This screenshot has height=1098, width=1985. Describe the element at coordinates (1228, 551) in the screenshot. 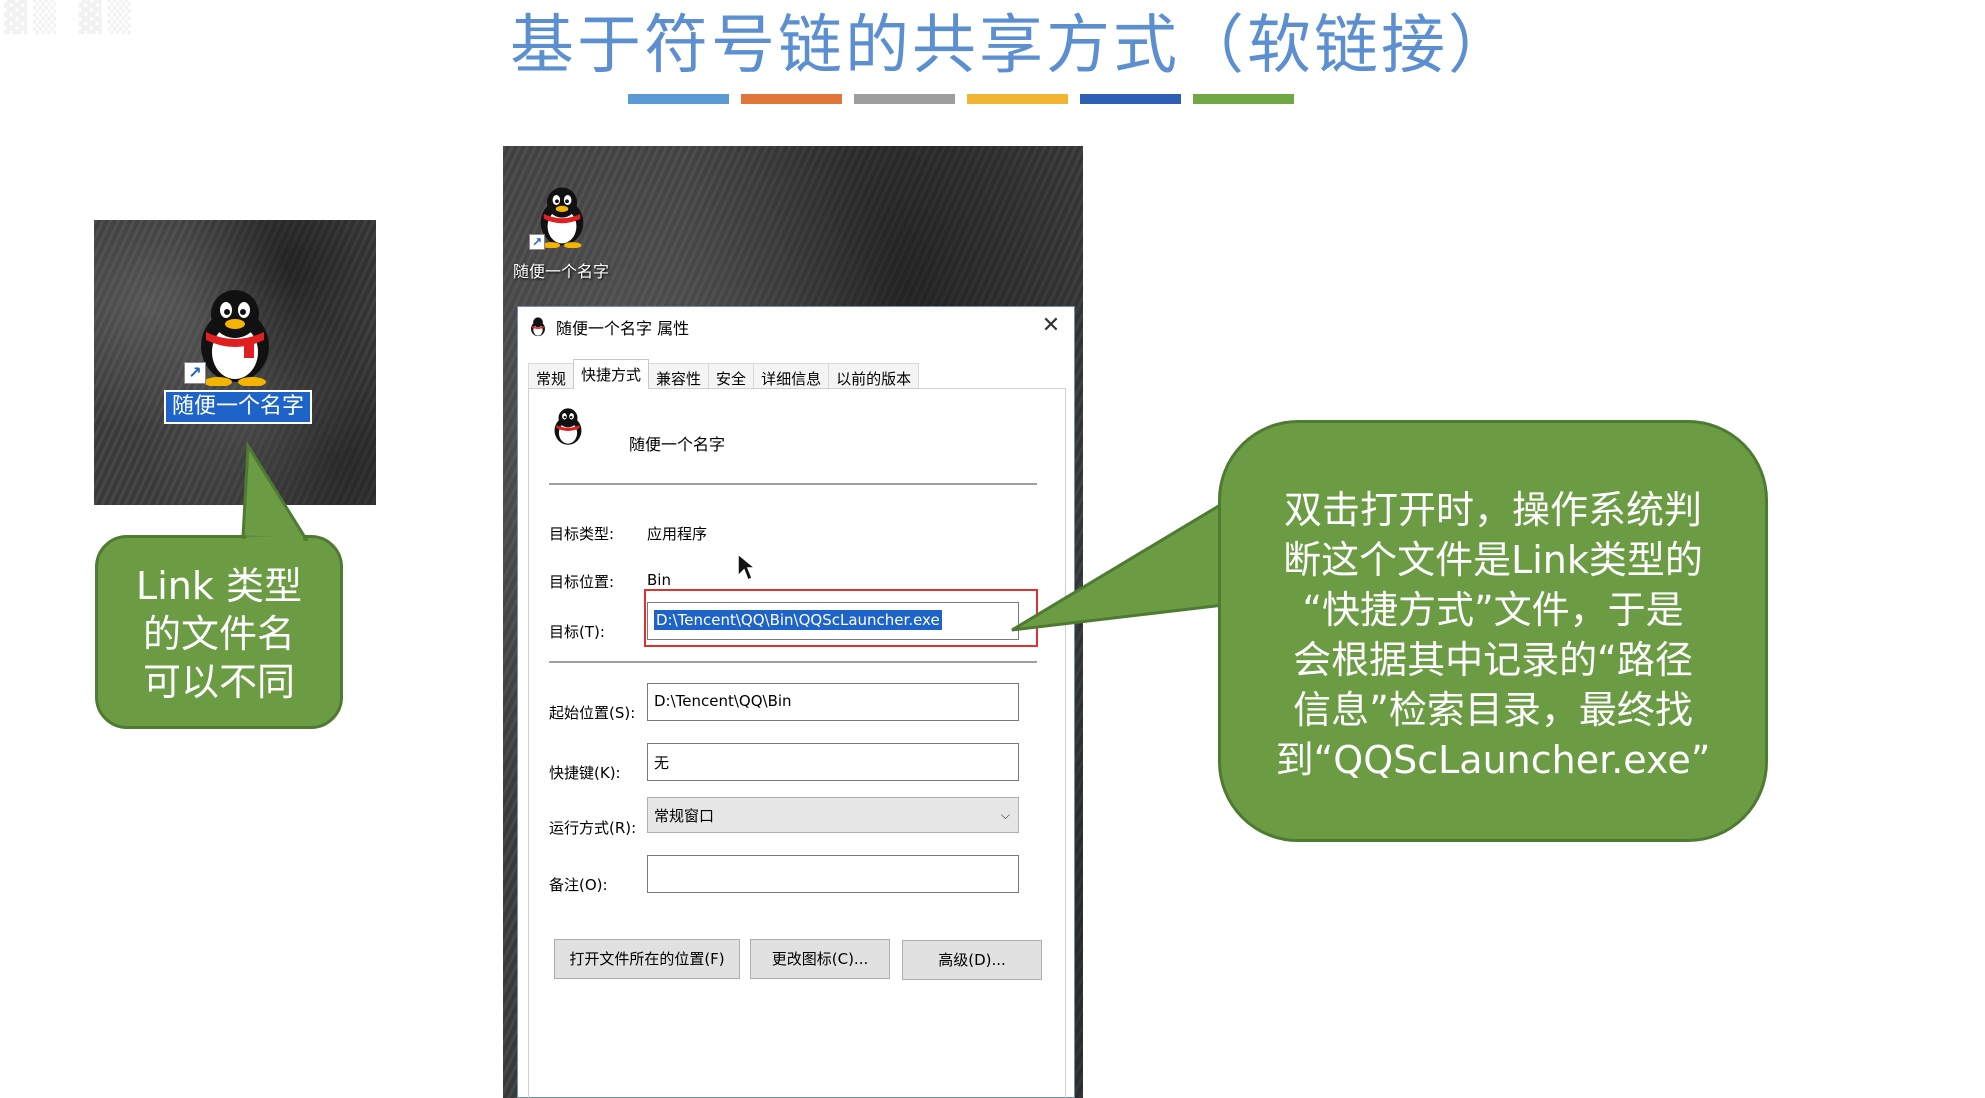

I see `right-note-pointer-seam` at that location.